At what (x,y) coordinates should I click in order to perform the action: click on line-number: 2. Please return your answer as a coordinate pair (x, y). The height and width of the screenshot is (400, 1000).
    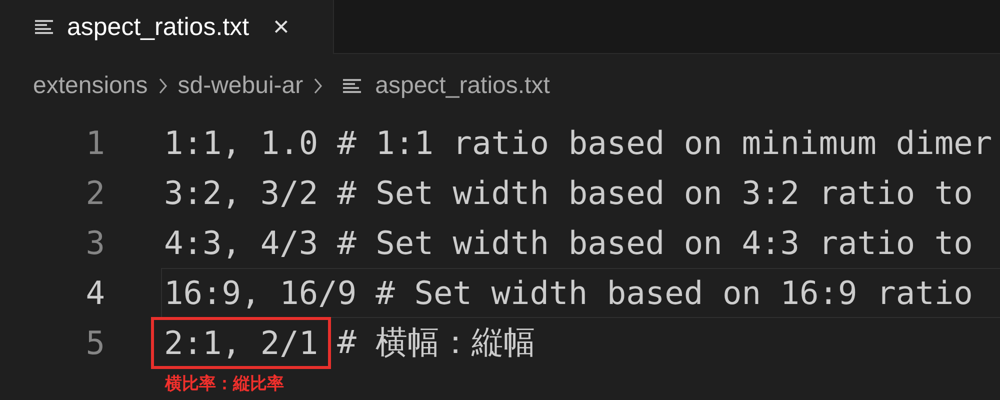
    Looking at the image, I should click on (94, 193).